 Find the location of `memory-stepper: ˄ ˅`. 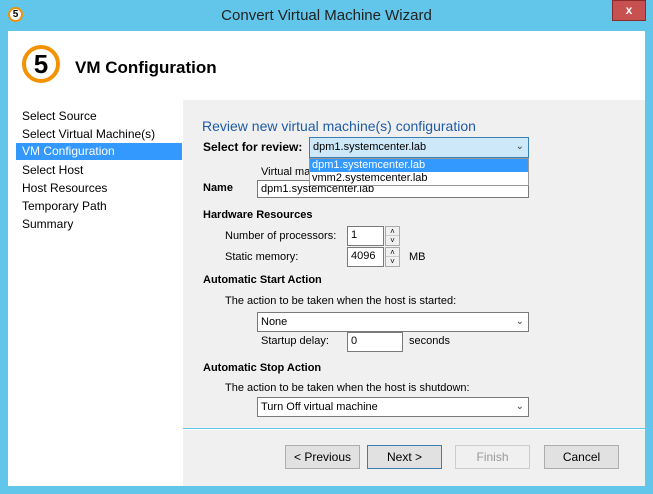

memory-stepper: ˄ ˅ is located at coordinates (392, 257).